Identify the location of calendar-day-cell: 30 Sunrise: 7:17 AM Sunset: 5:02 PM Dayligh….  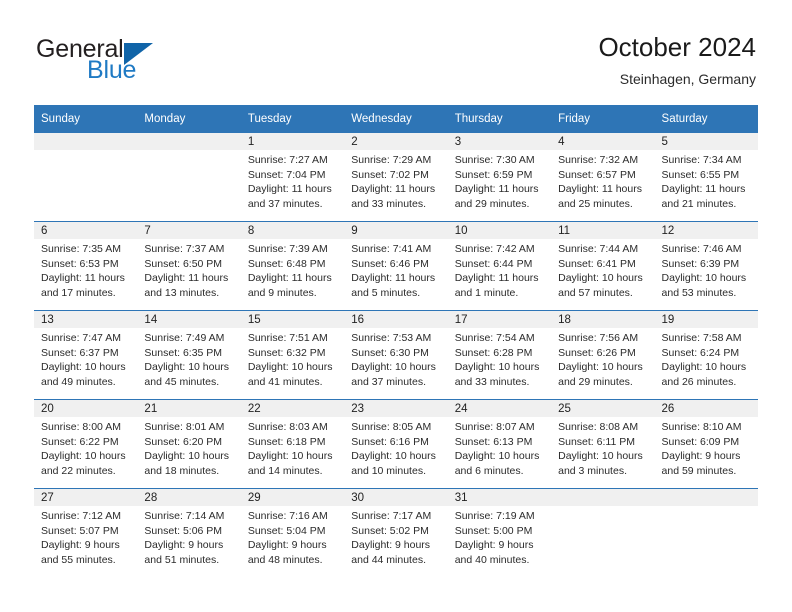
(396, 532).